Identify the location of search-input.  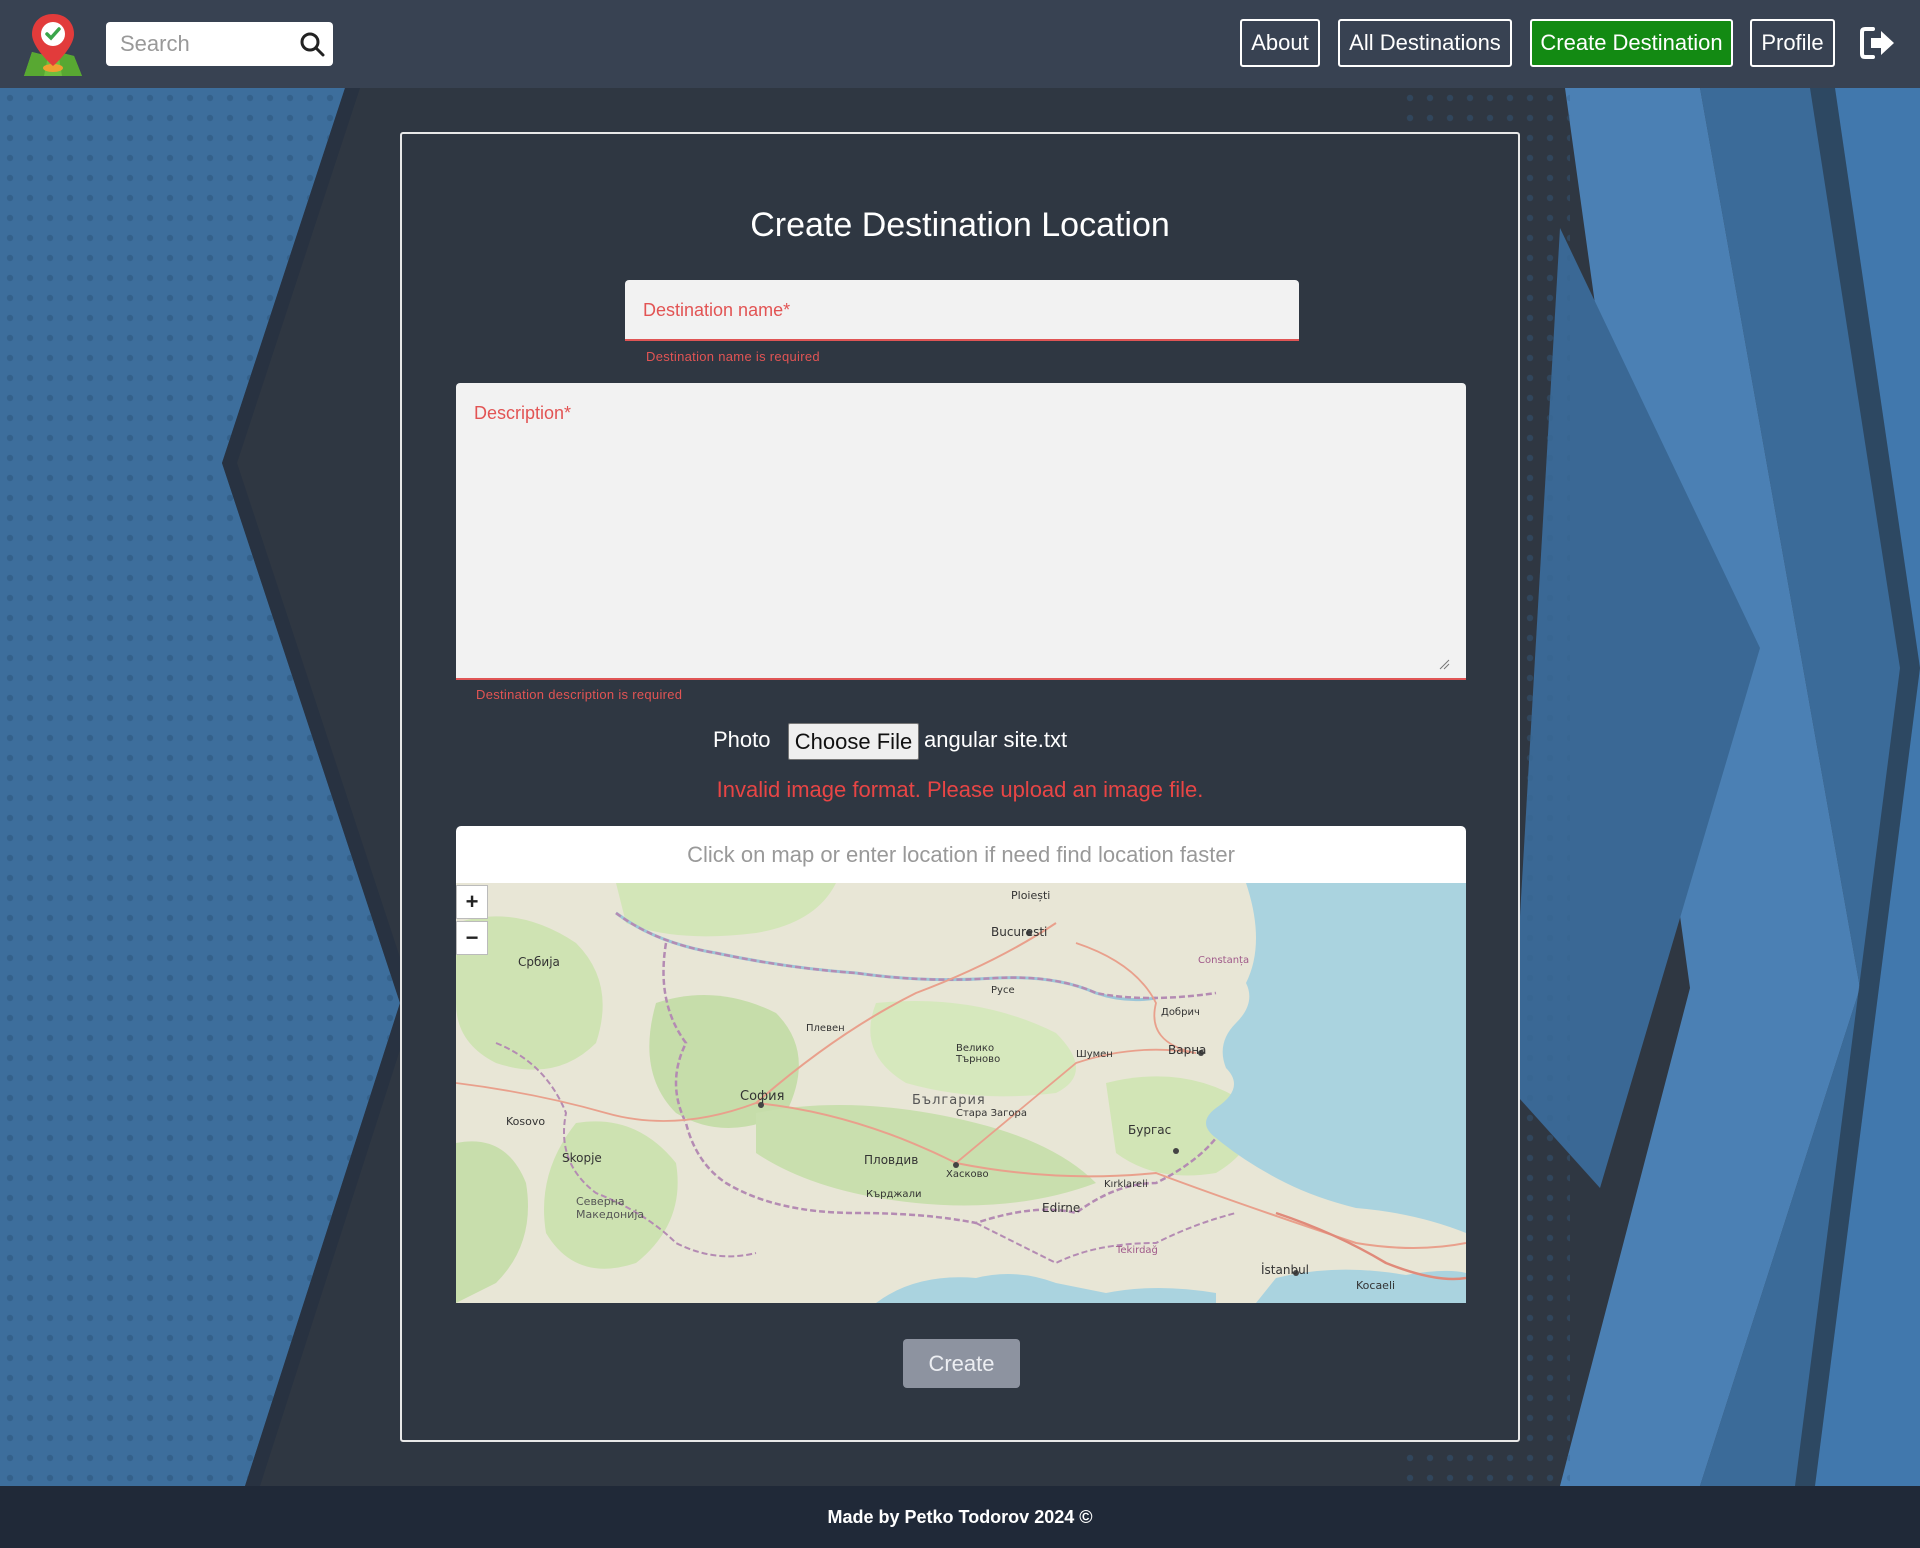
(200, 44).